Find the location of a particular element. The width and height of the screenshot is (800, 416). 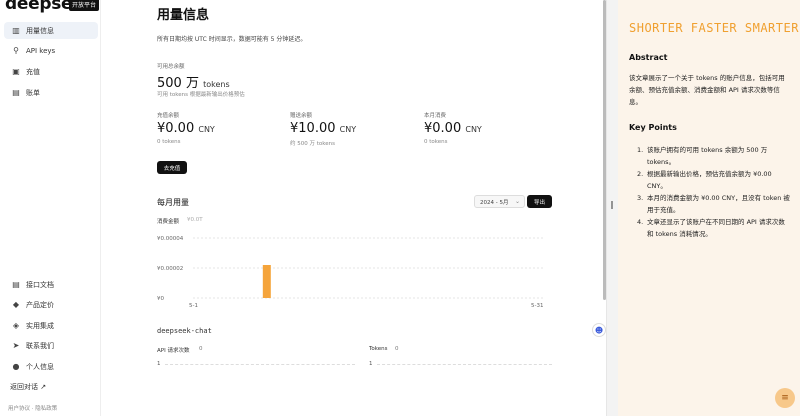

sidebar-item-integrations: ◈ 实用集成 is located at coordinates (51, 325).